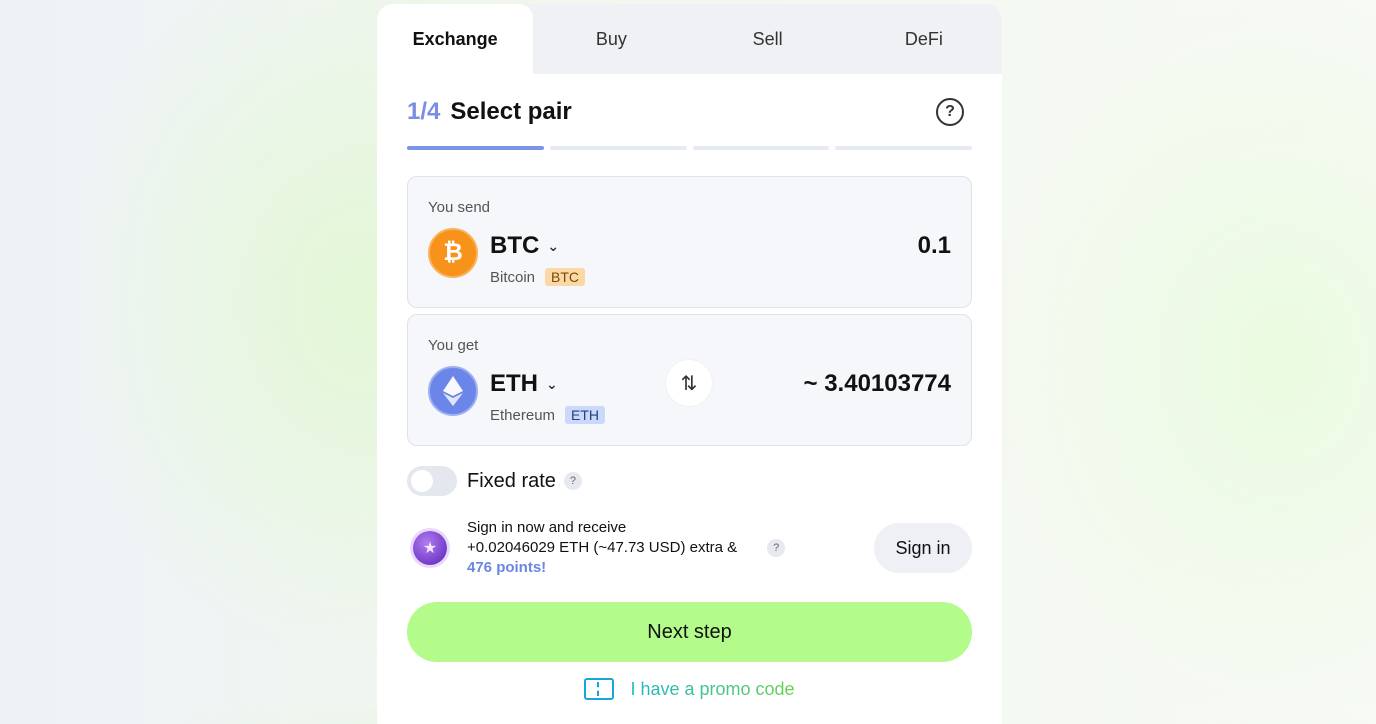  What do you see at coordinates (924, 39) in the screenshot?
I see `tab-defi: DeFi` at bounding box center [924, 39].